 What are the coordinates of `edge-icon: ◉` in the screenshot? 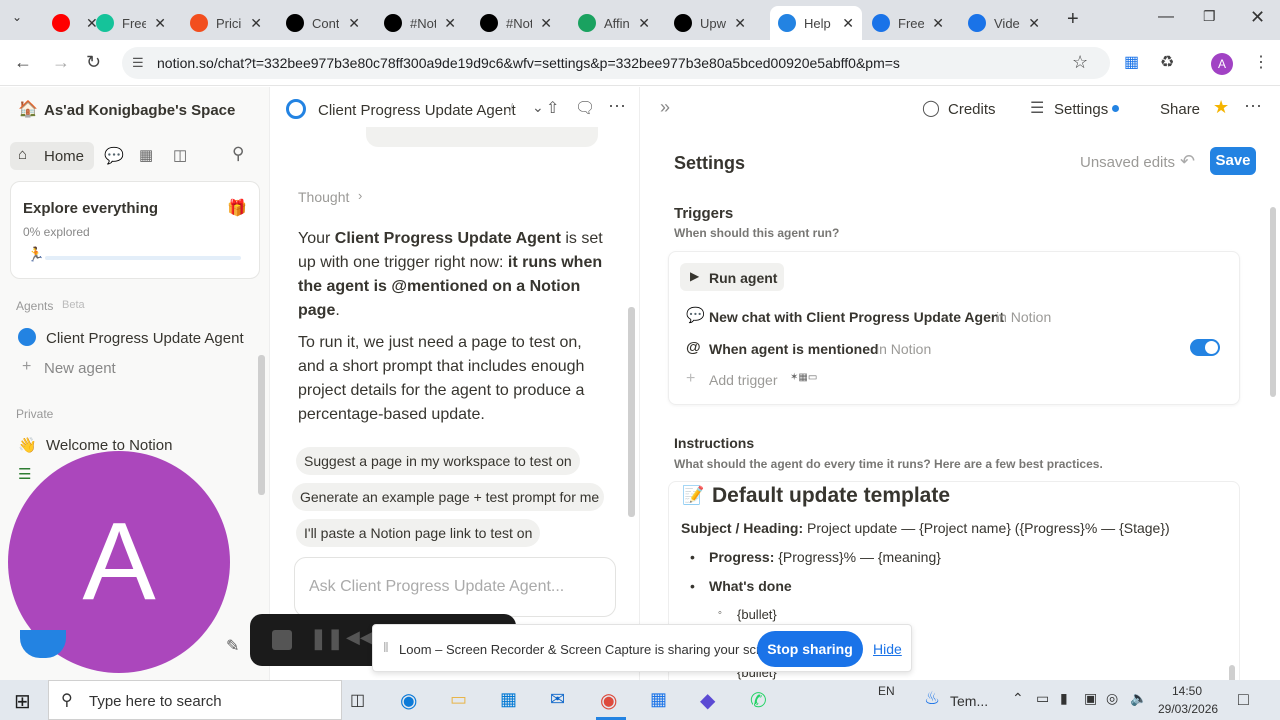 It's located at (408, 700).